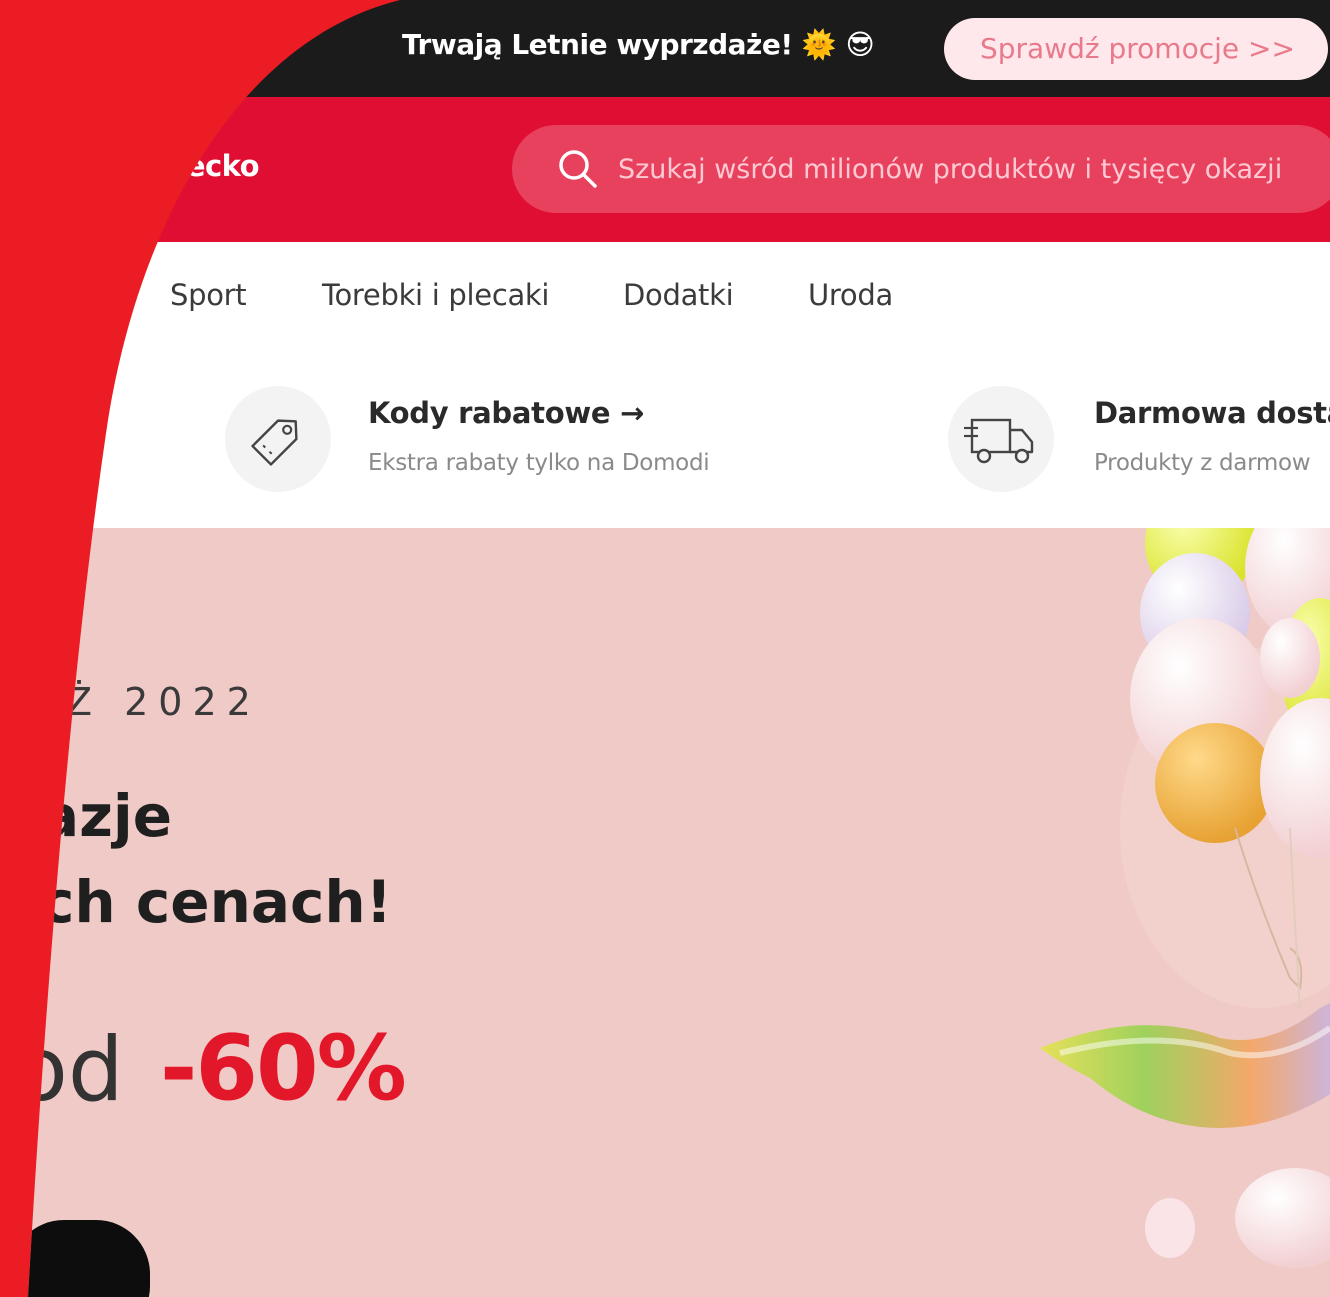 This screenshot has width=1330, height=1297. I want to click on promo-text: Trwają Letnie wyprzdaże! 🌞 😎, so click(638, 44).